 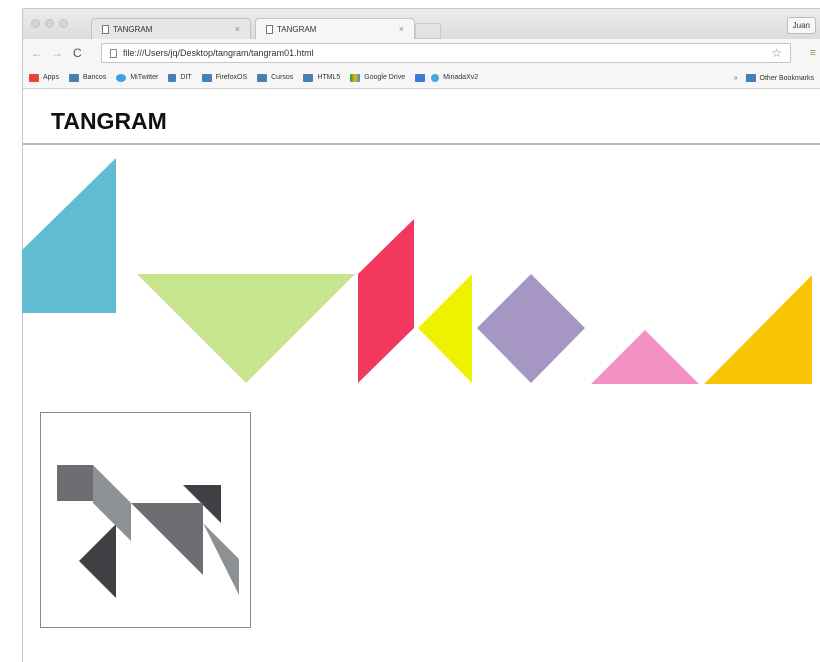 What do you see at coordinates (645, 357) in the screenshot?
I see `pink-triangle-piece` at bounding box center [645, 357].